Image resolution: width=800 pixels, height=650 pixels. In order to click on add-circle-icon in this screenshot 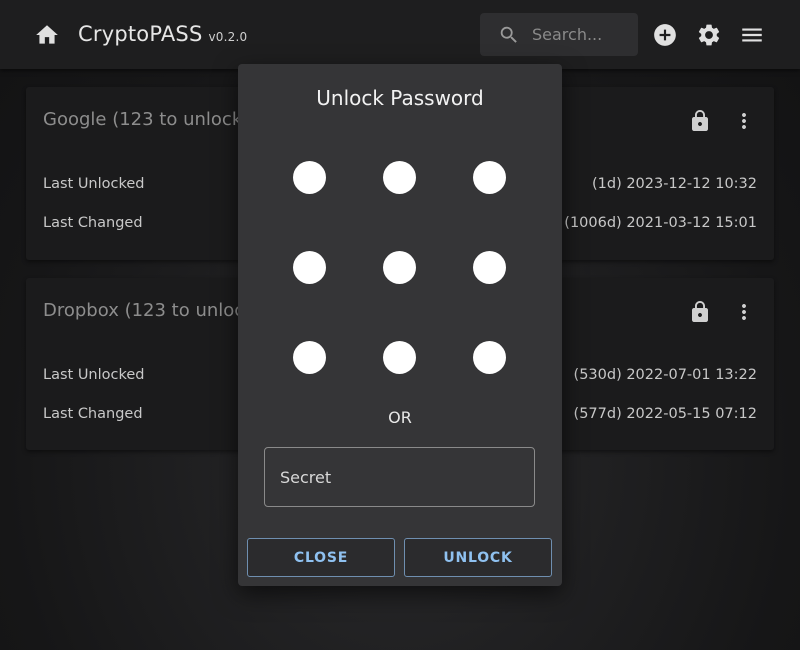, I will do `click(665, 35)`.